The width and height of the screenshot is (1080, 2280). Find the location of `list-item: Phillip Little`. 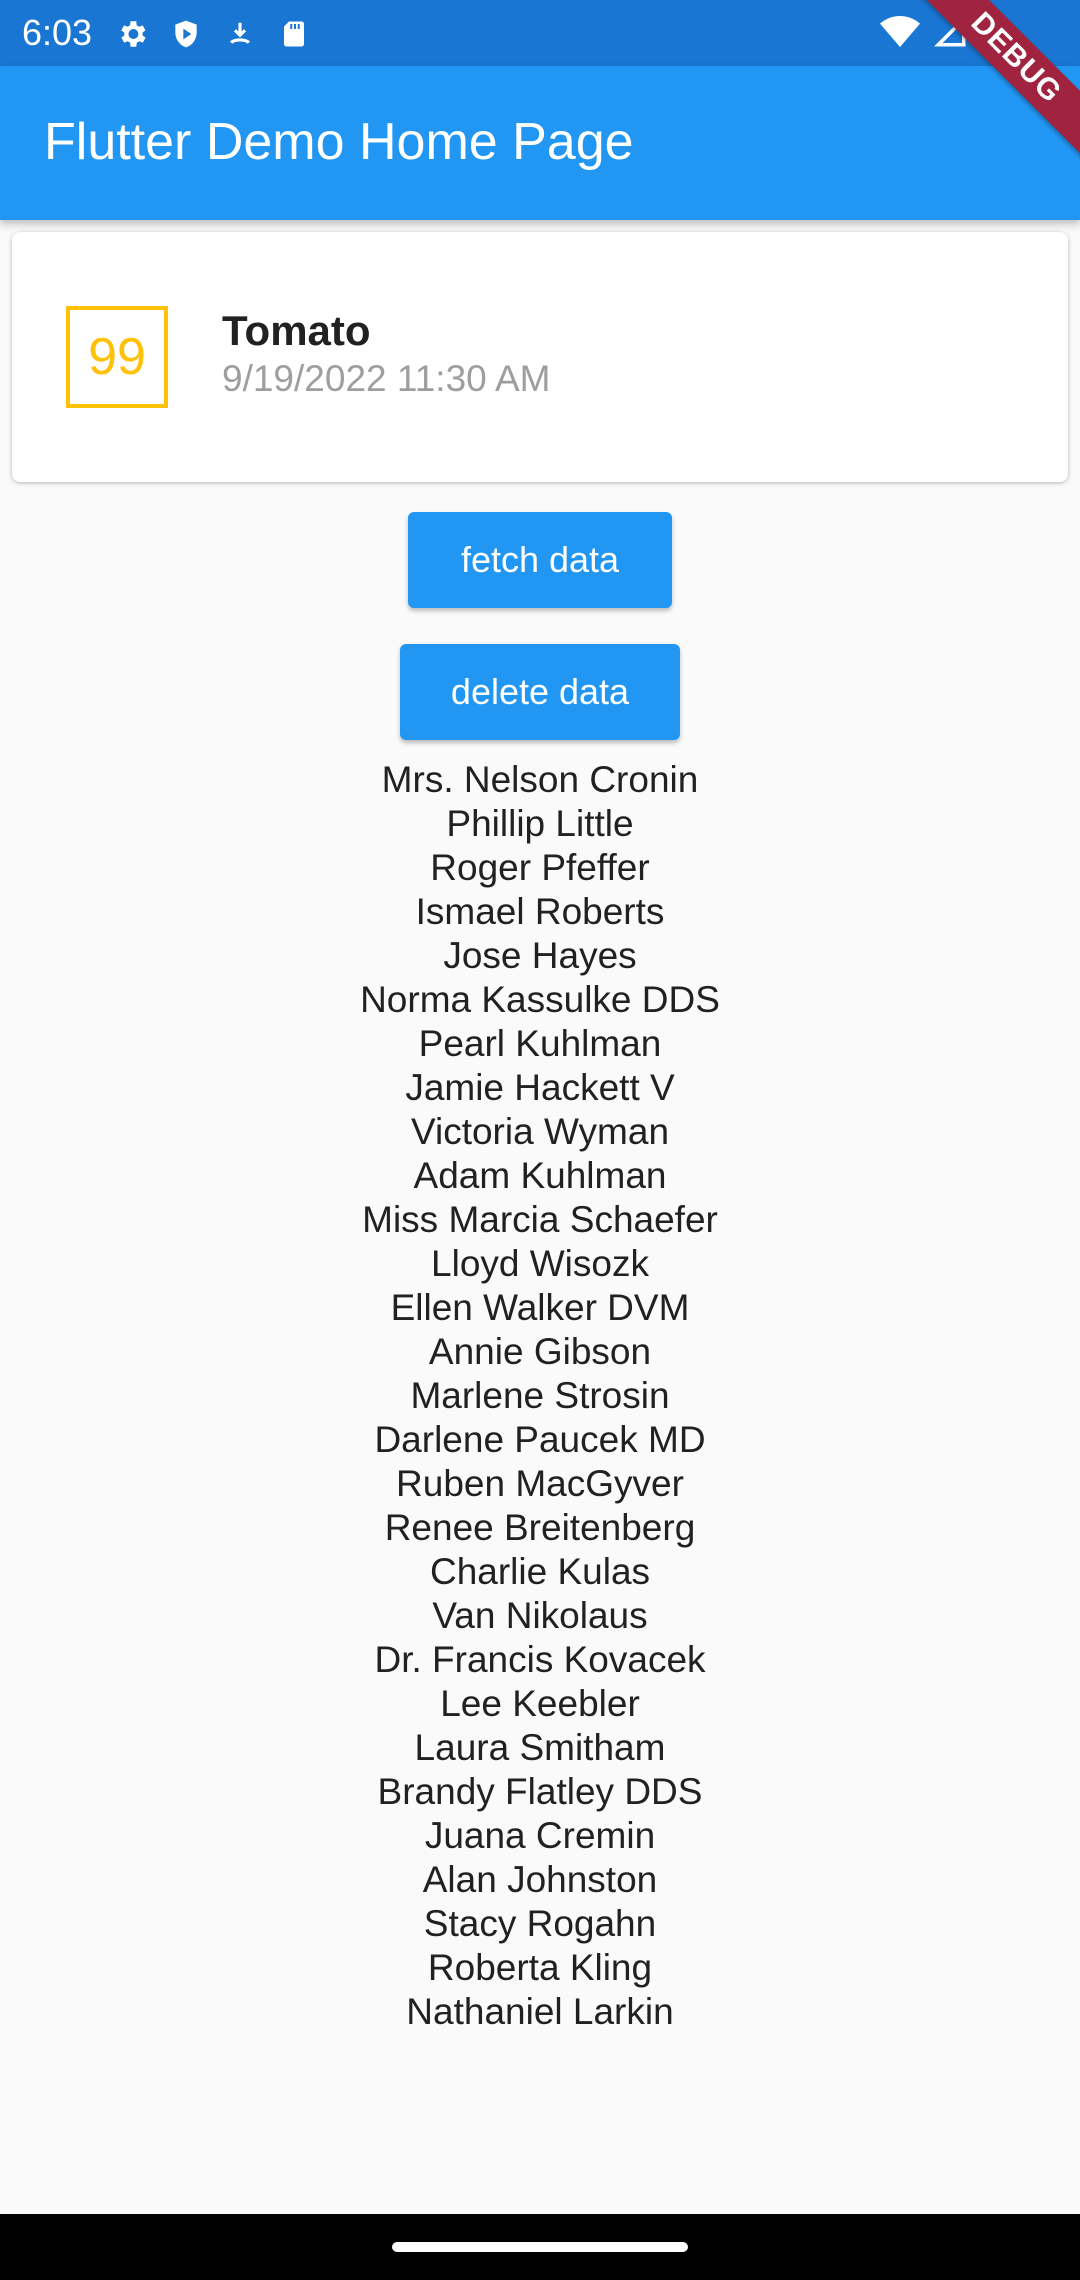

list-item: Phillip Little is located at coordinates (540, 823).